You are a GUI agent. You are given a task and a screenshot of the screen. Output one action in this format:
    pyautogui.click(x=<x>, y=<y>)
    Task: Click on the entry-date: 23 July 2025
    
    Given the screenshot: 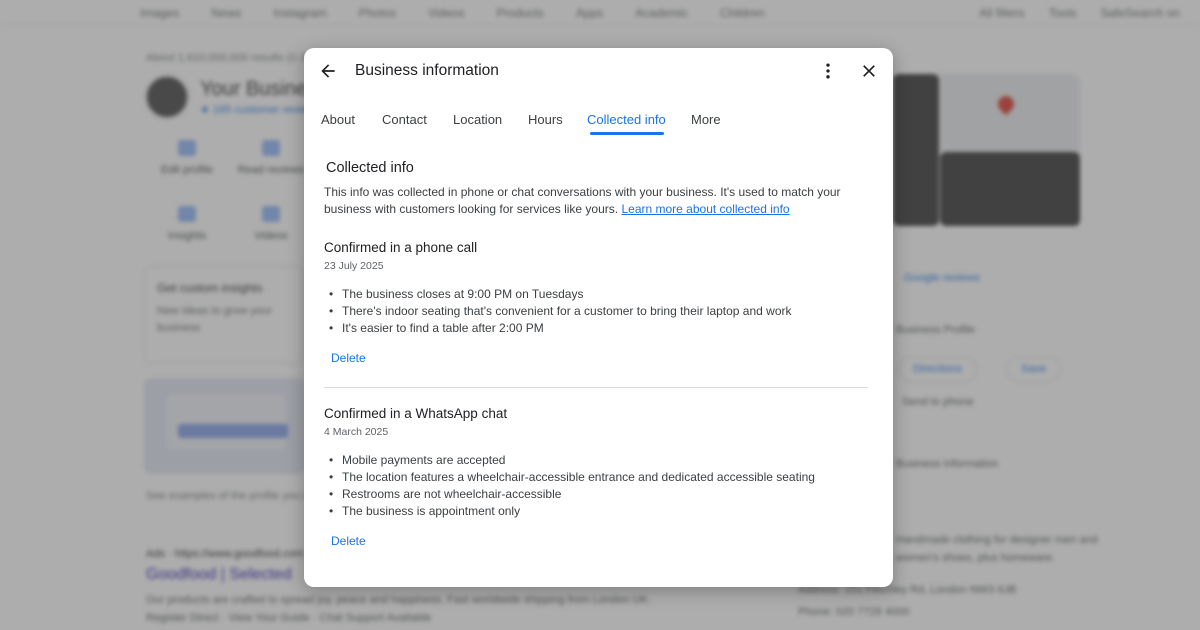 What is the action you would take?
    pyautogui.click(x=354, y=266)
    